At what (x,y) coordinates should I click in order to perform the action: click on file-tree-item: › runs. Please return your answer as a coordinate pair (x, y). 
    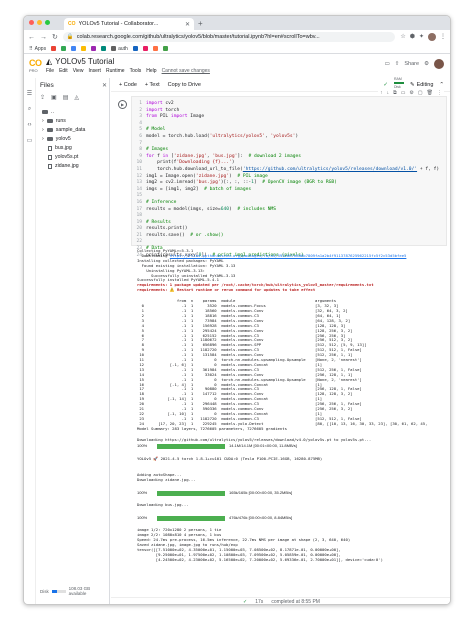
    Looking at the image, I should click on (63, 121).